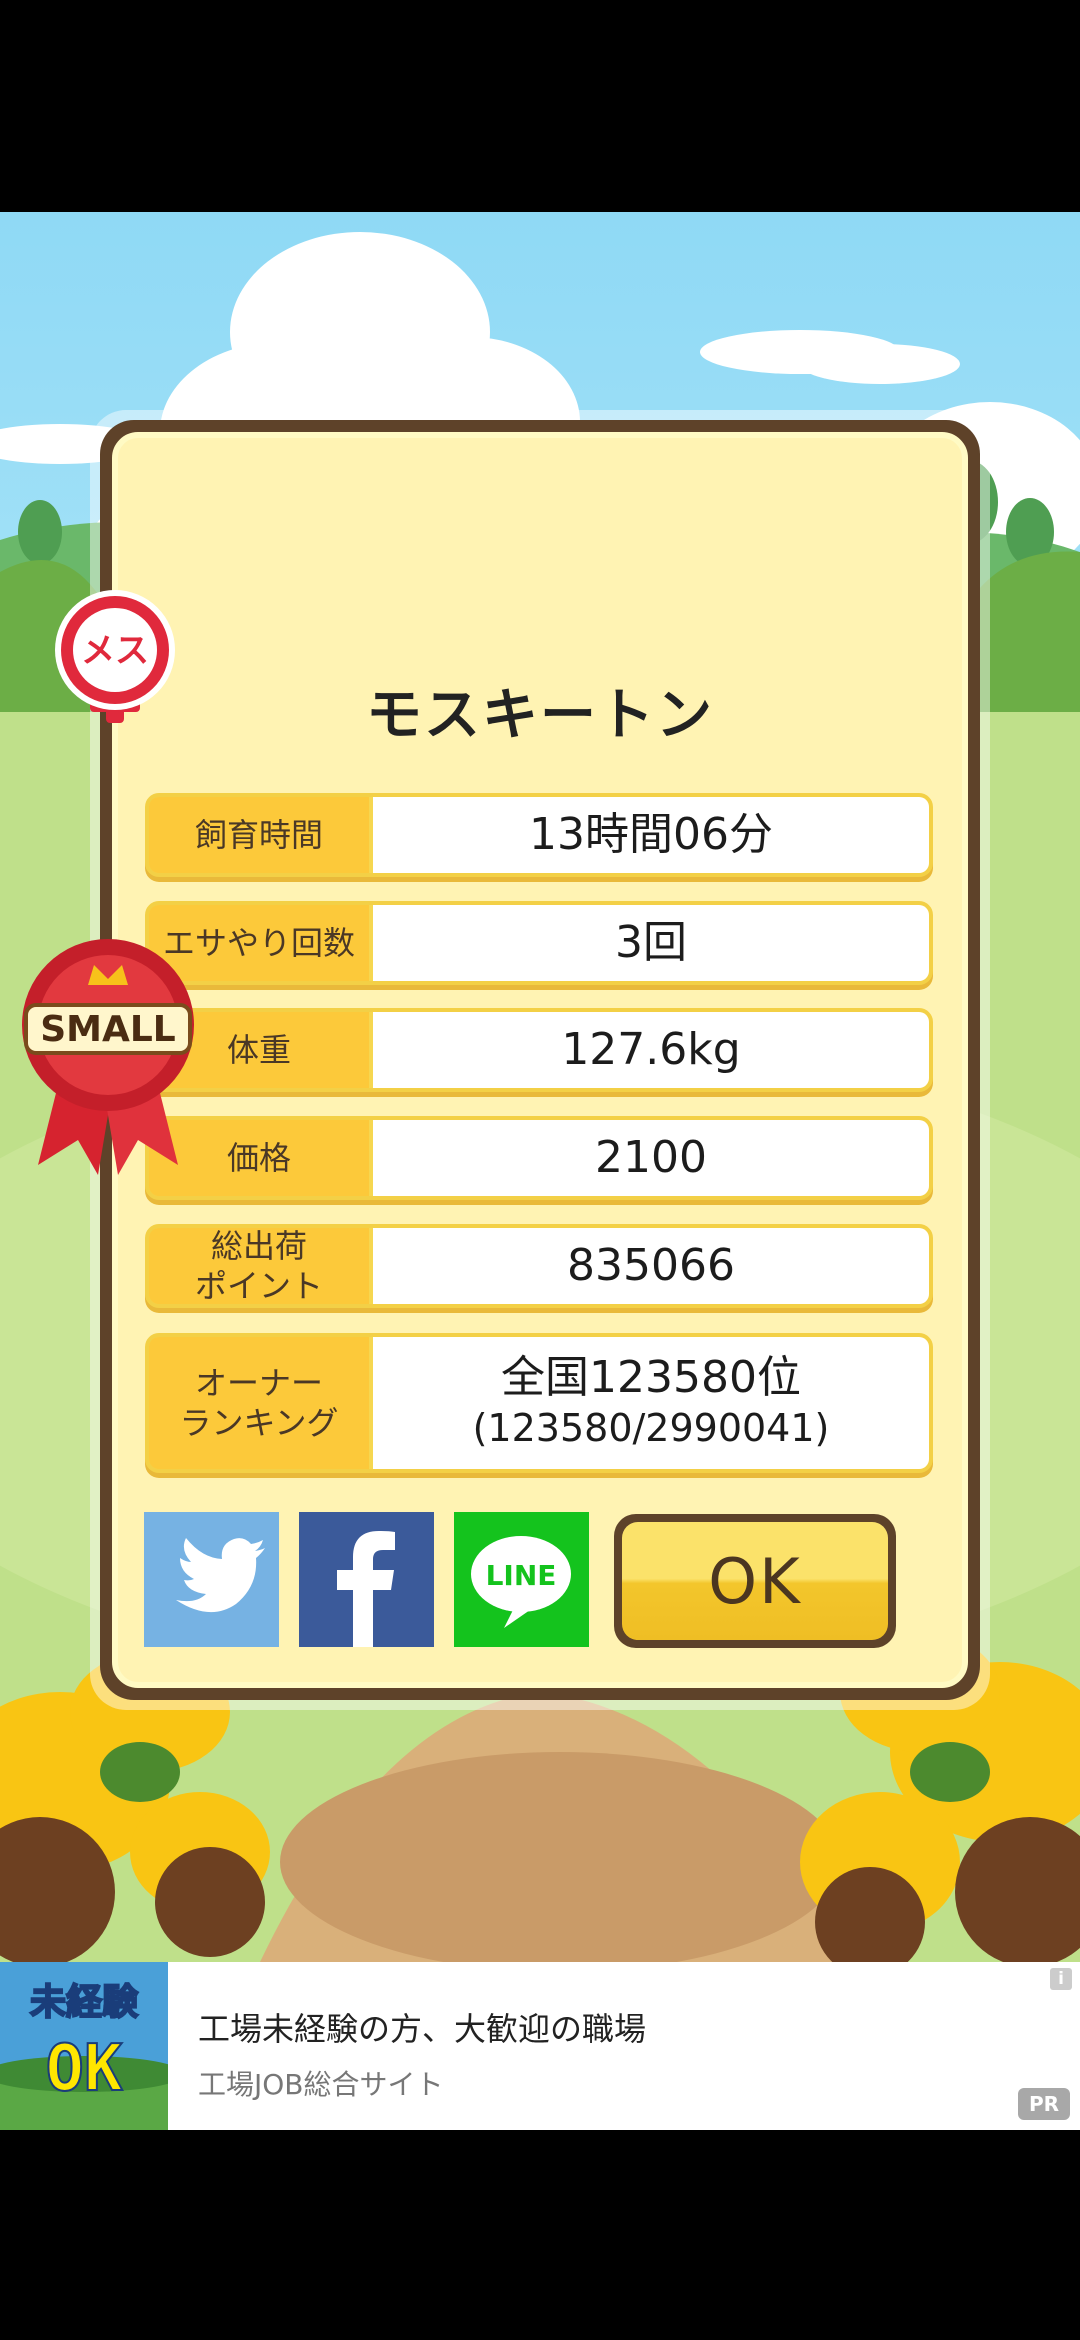  What do you see at coordinates (540, 715) in the screenshot?
I see `pet-name: モスキートン` at bounding box center [540, 715].